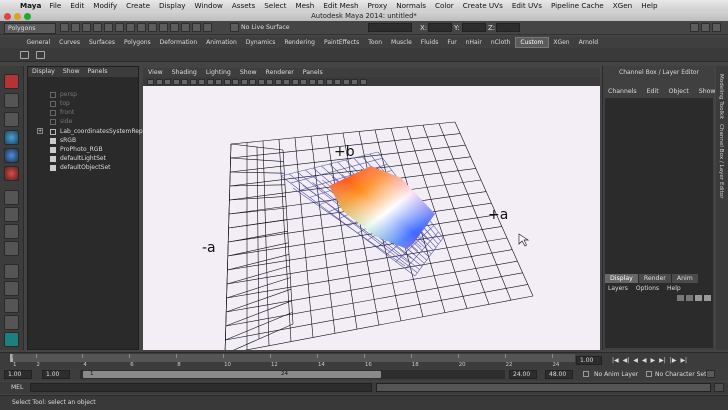 This screenshot has width=728, height=410. What do you see at coordinates (11, 305) in the screenshot?
I see `layout-icon-b` at bounding box center [11, 305].